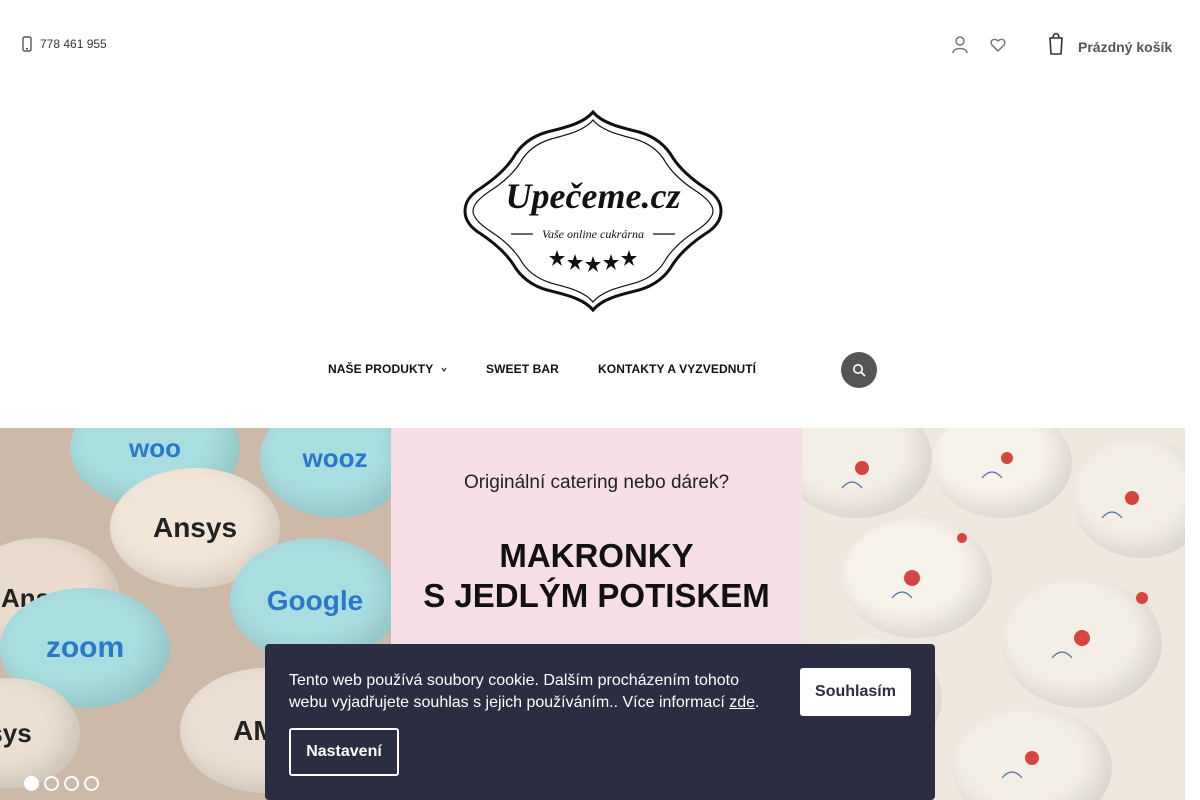 The width and height of the screenshot is (1200, 800). I want to click on nav-item-sweet-bar: SWEET BAR, so click(522, 369).